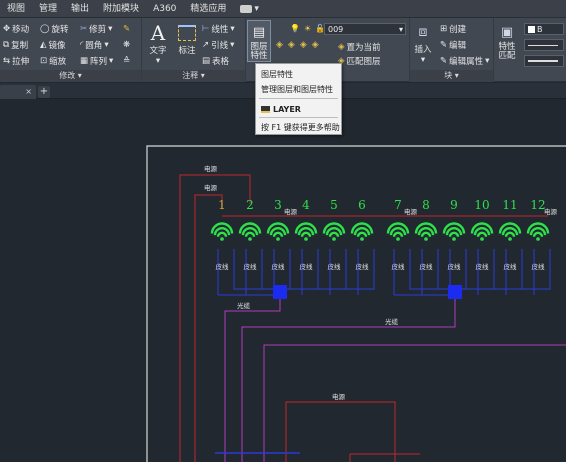  I want to click on panel-block-title: 块 ▾, so click(451, 76).